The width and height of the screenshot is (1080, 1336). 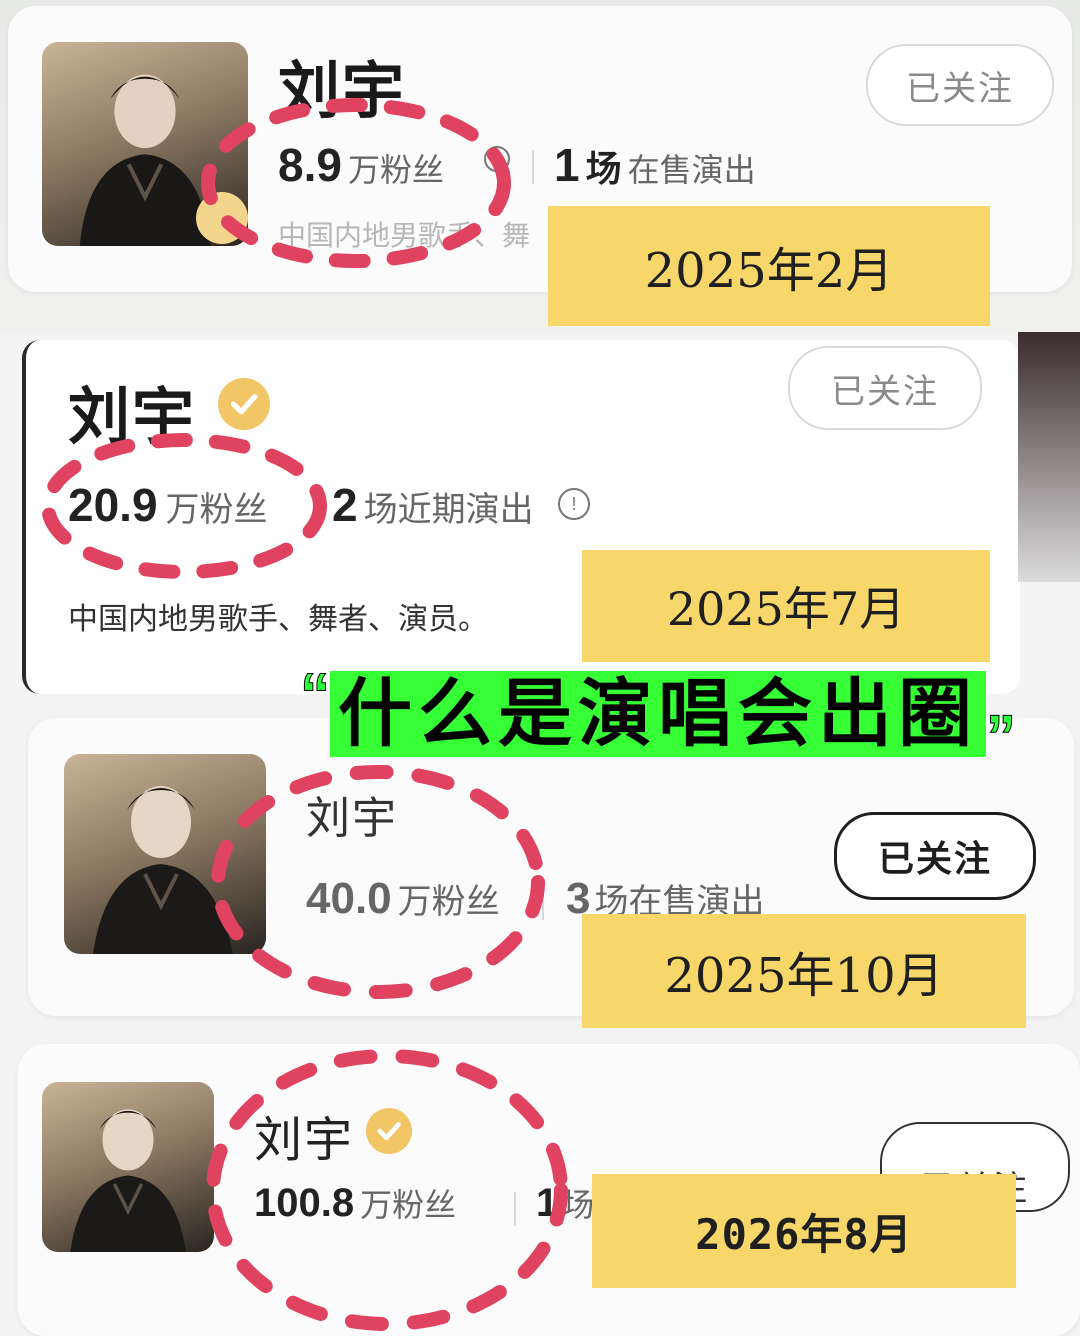 I want to click on shows-text: 在售演出, so click(x=691, y=170).